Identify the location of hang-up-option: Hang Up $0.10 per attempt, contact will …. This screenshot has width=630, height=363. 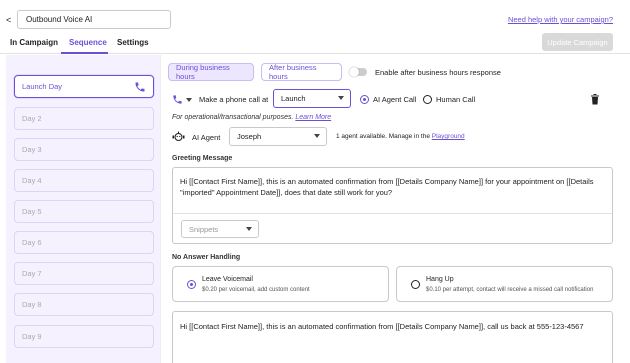
(504, 284).